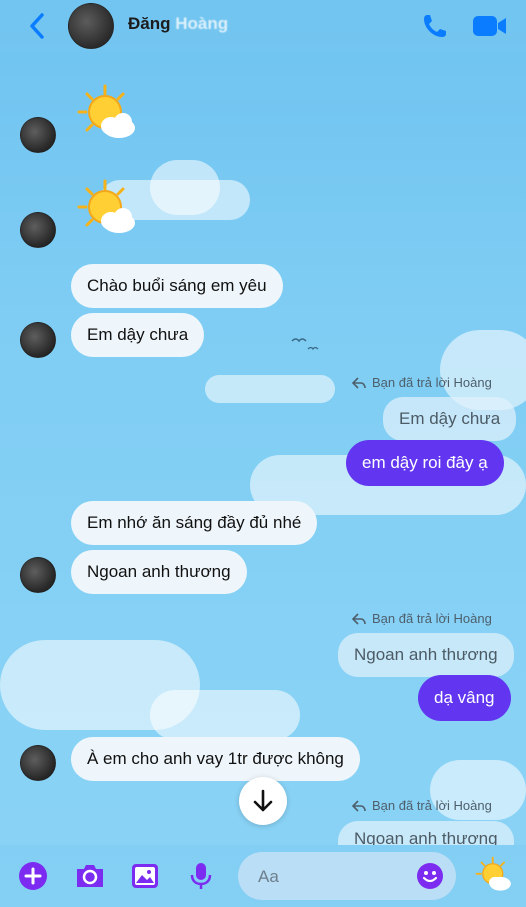 The image size is (526, 907). Describe the element at coordinates (194, 523) in the screenshot. I see `incoming-message: Em nhớ ăn sáng đầy đủ nhé` at that location.